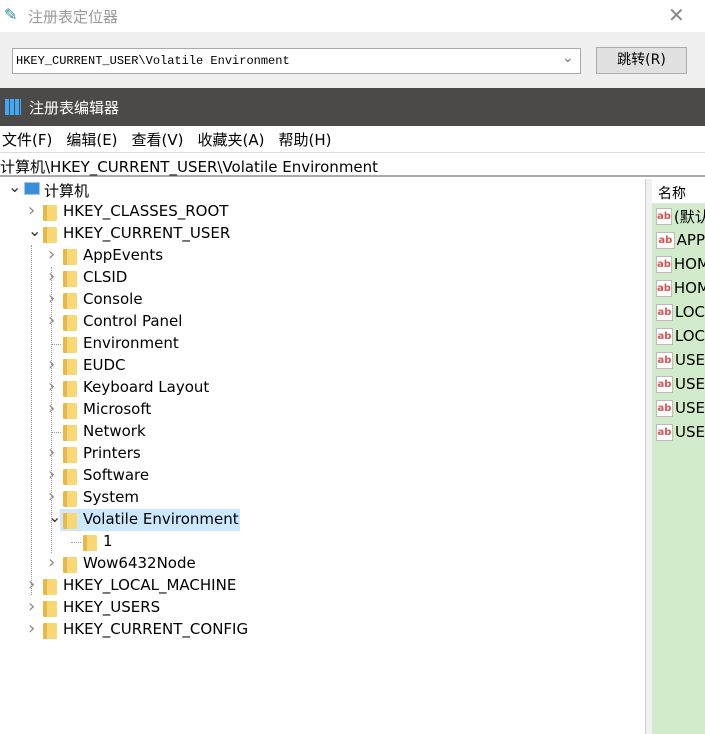  Describe the element at coordinates (146, 211) in the screenshot. I see `tree-item-label: HKEY_CLASSES_ROOT` at that location.